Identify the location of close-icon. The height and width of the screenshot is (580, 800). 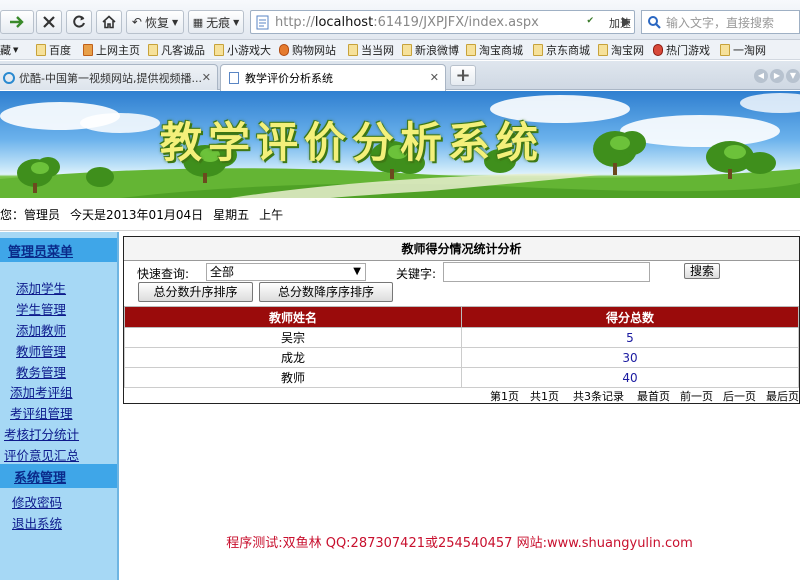
(49, 22).